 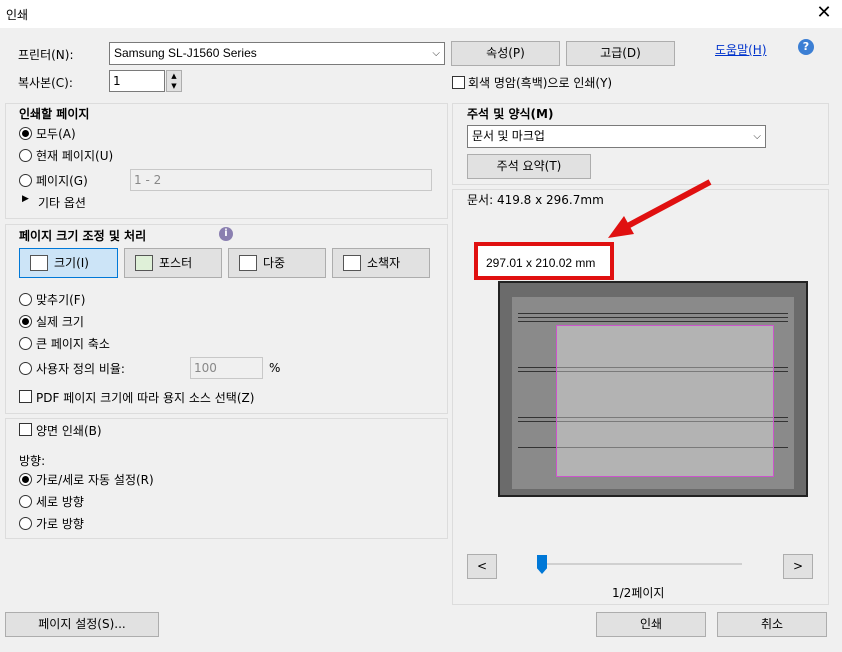 What do you see at coordinates (62, 181) in the screenshot?
I see `radio-pages-label: 페이지(G)` at bounding box center [62, 181].